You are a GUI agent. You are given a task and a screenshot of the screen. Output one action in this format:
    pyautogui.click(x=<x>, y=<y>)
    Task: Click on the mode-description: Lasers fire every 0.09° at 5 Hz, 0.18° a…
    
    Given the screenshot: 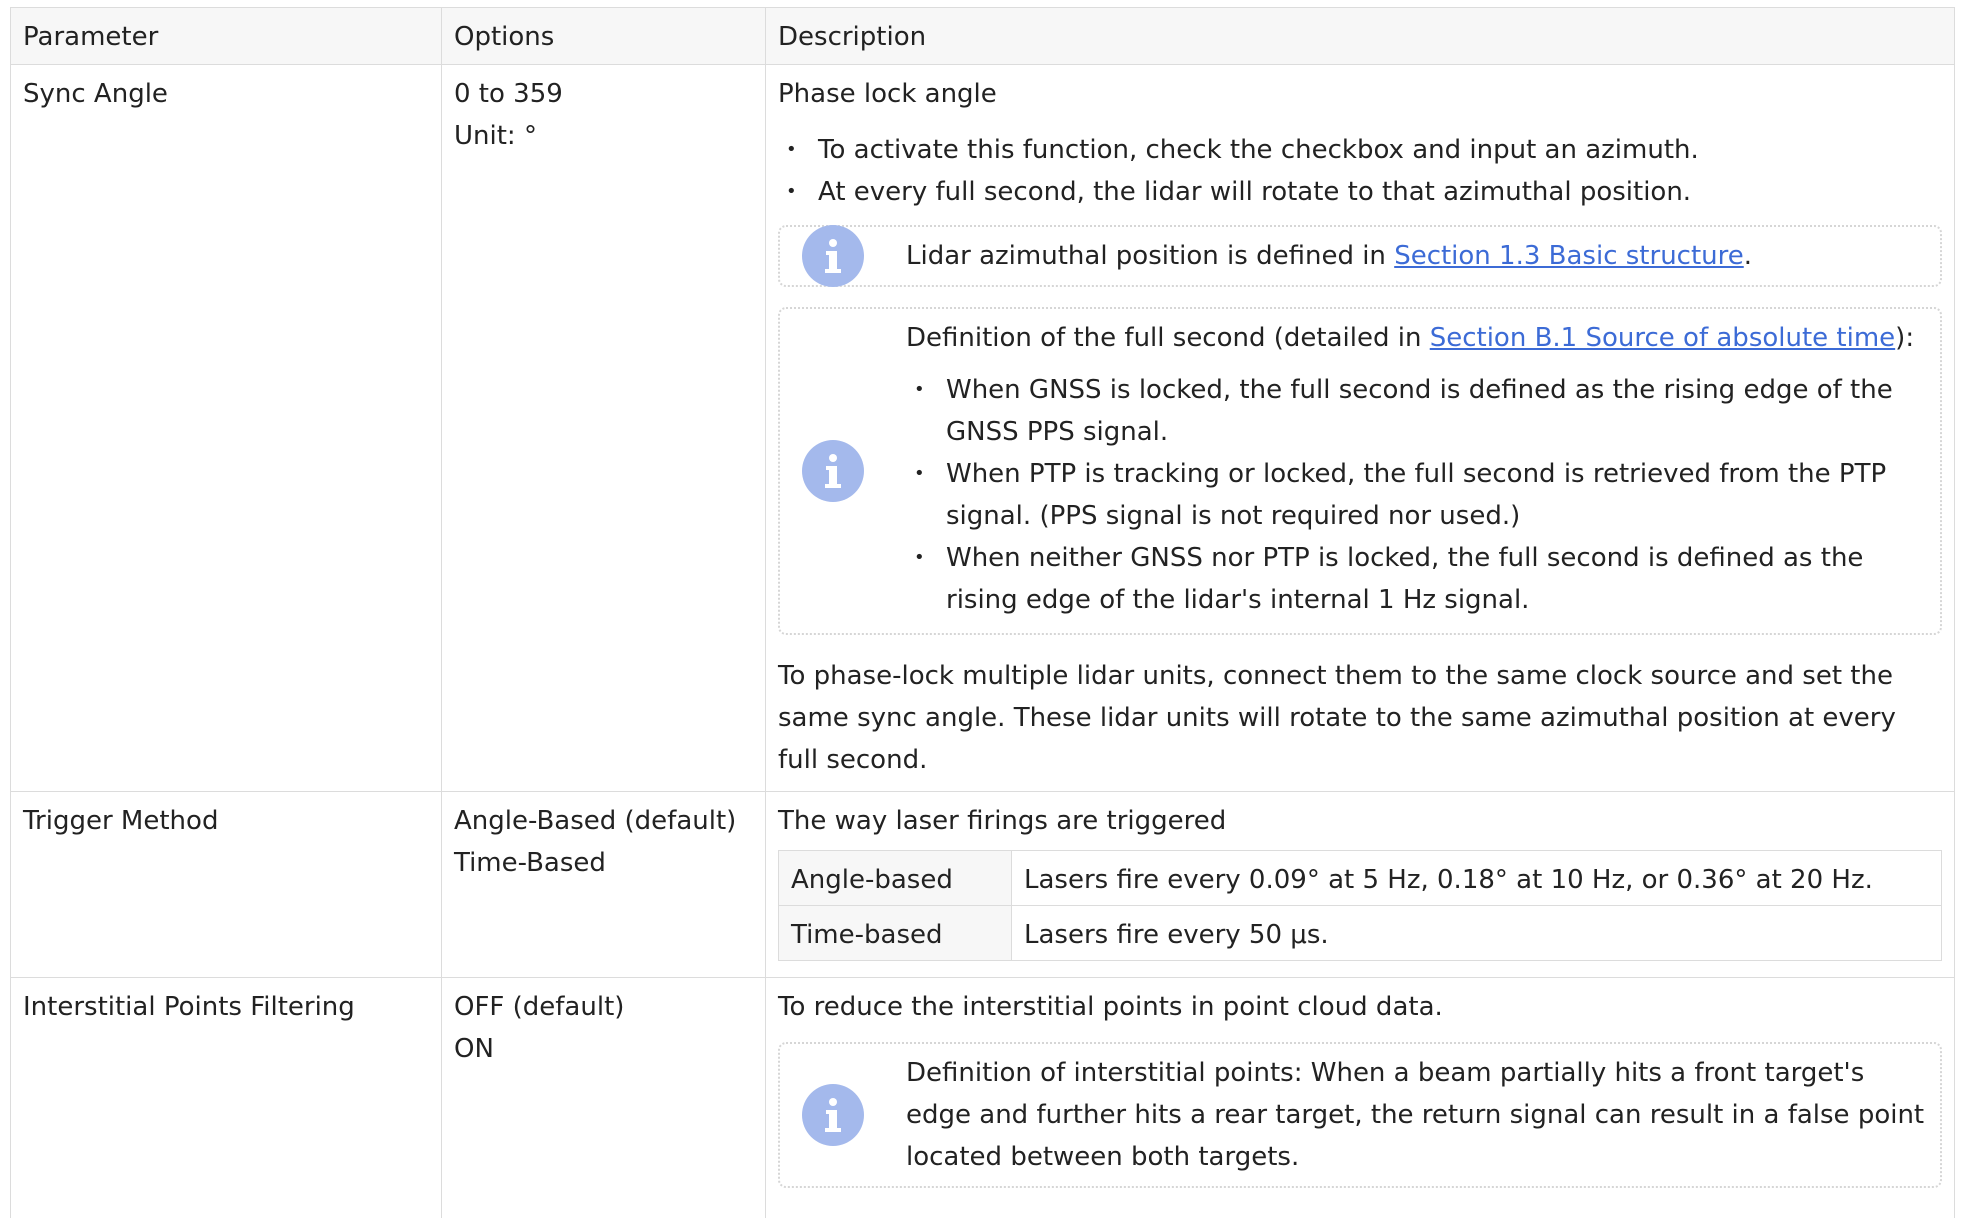 What is the action you would take?
    pyautogui.click(x=1476, y=878)
    